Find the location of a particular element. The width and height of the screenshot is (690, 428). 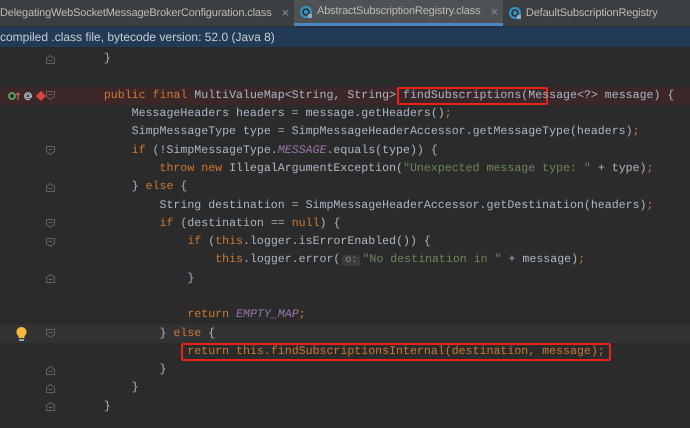

breakpoint-icon is located at coordinates (41, 95).